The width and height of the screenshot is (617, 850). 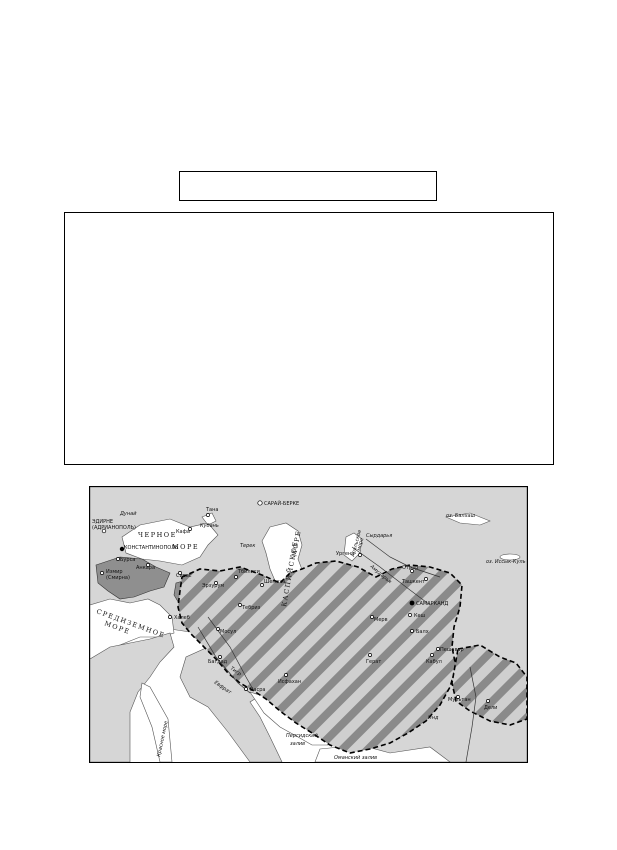 What do you see at coordinates (461, 516) in the screenshot?
I see `balkhash-label: оз. Балхаш` at bounding box center [461, 516].